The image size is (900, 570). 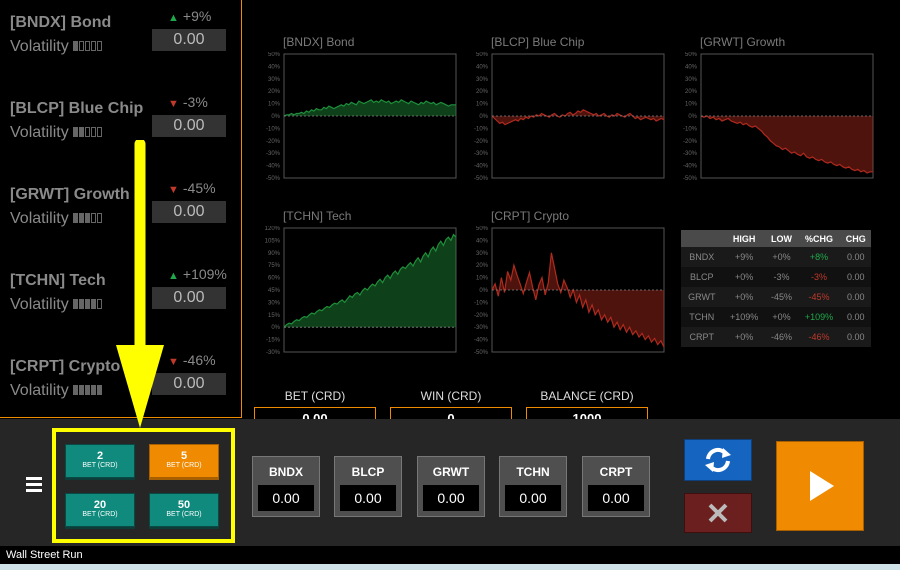 I want to click on tick-label: 15%, so click(x=274, y=316).